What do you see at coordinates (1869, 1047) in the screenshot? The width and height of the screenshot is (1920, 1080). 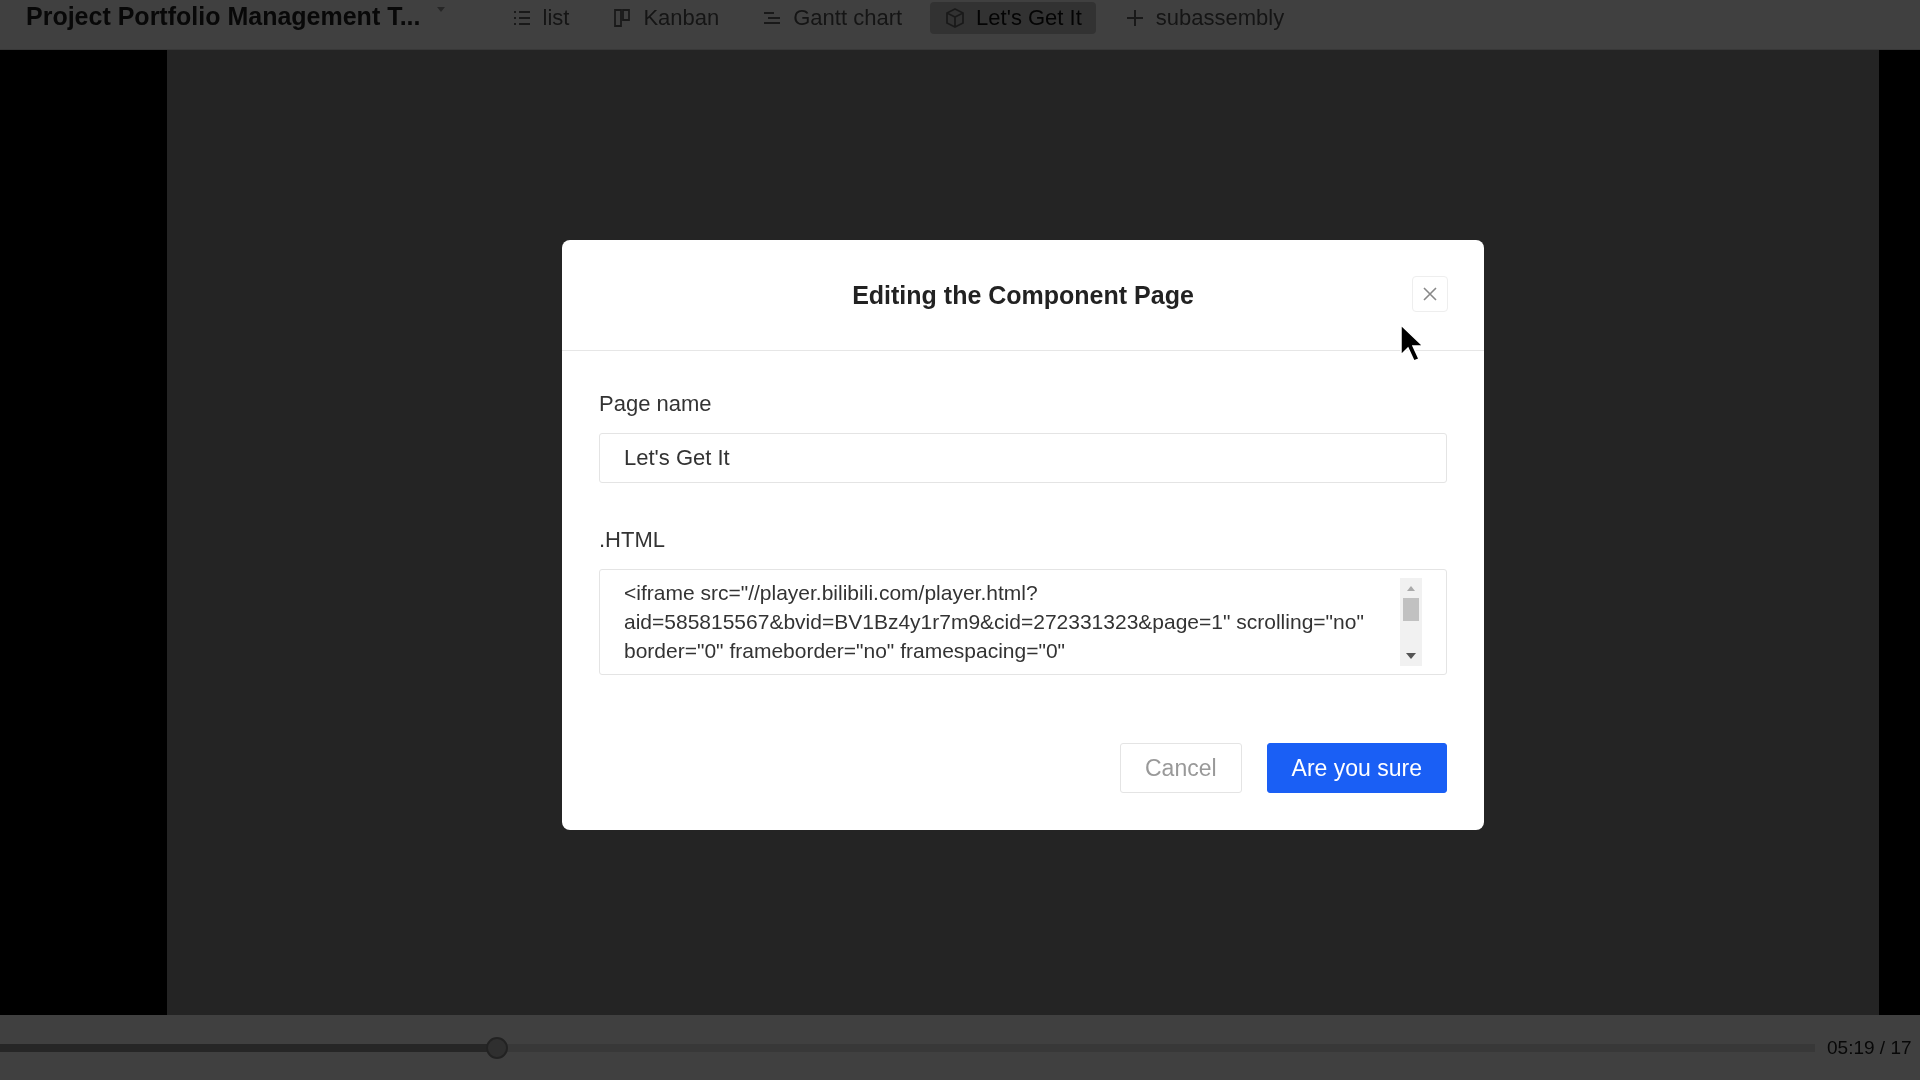 I see `playback-time: 05:19 / 17` at bounding box center [1869, 1047].